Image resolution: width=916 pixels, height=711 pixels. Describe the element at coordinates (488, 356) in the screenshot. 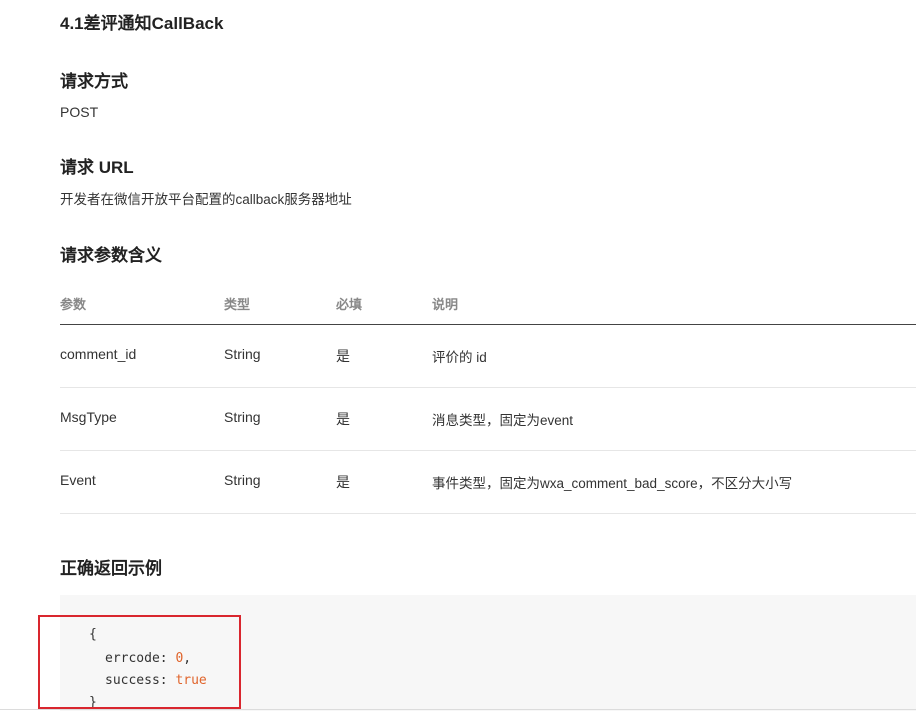

I see `table-row: comment_id String 是 评价的 id` at that location.